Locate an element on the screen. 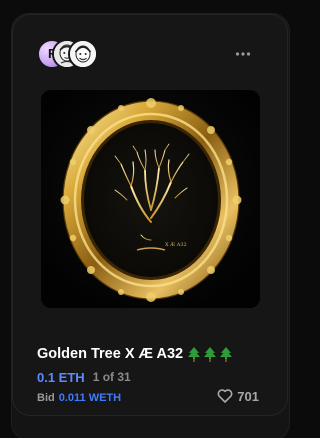  price-row: 0.1 ETH 1 of 31 is located at coordinates (84, 377).